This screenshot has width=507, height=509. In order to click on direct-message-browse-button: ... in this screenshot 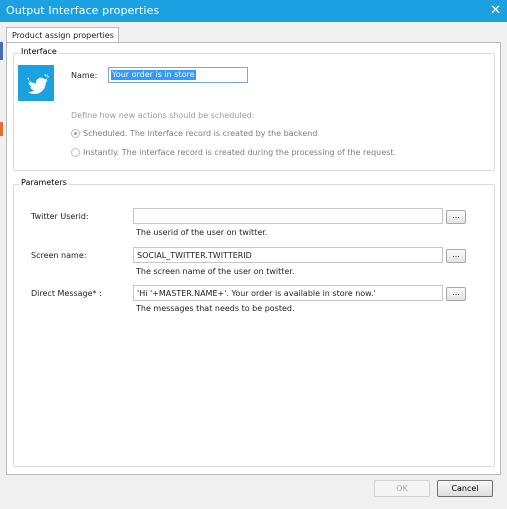, I will do `click(456, 294)`.